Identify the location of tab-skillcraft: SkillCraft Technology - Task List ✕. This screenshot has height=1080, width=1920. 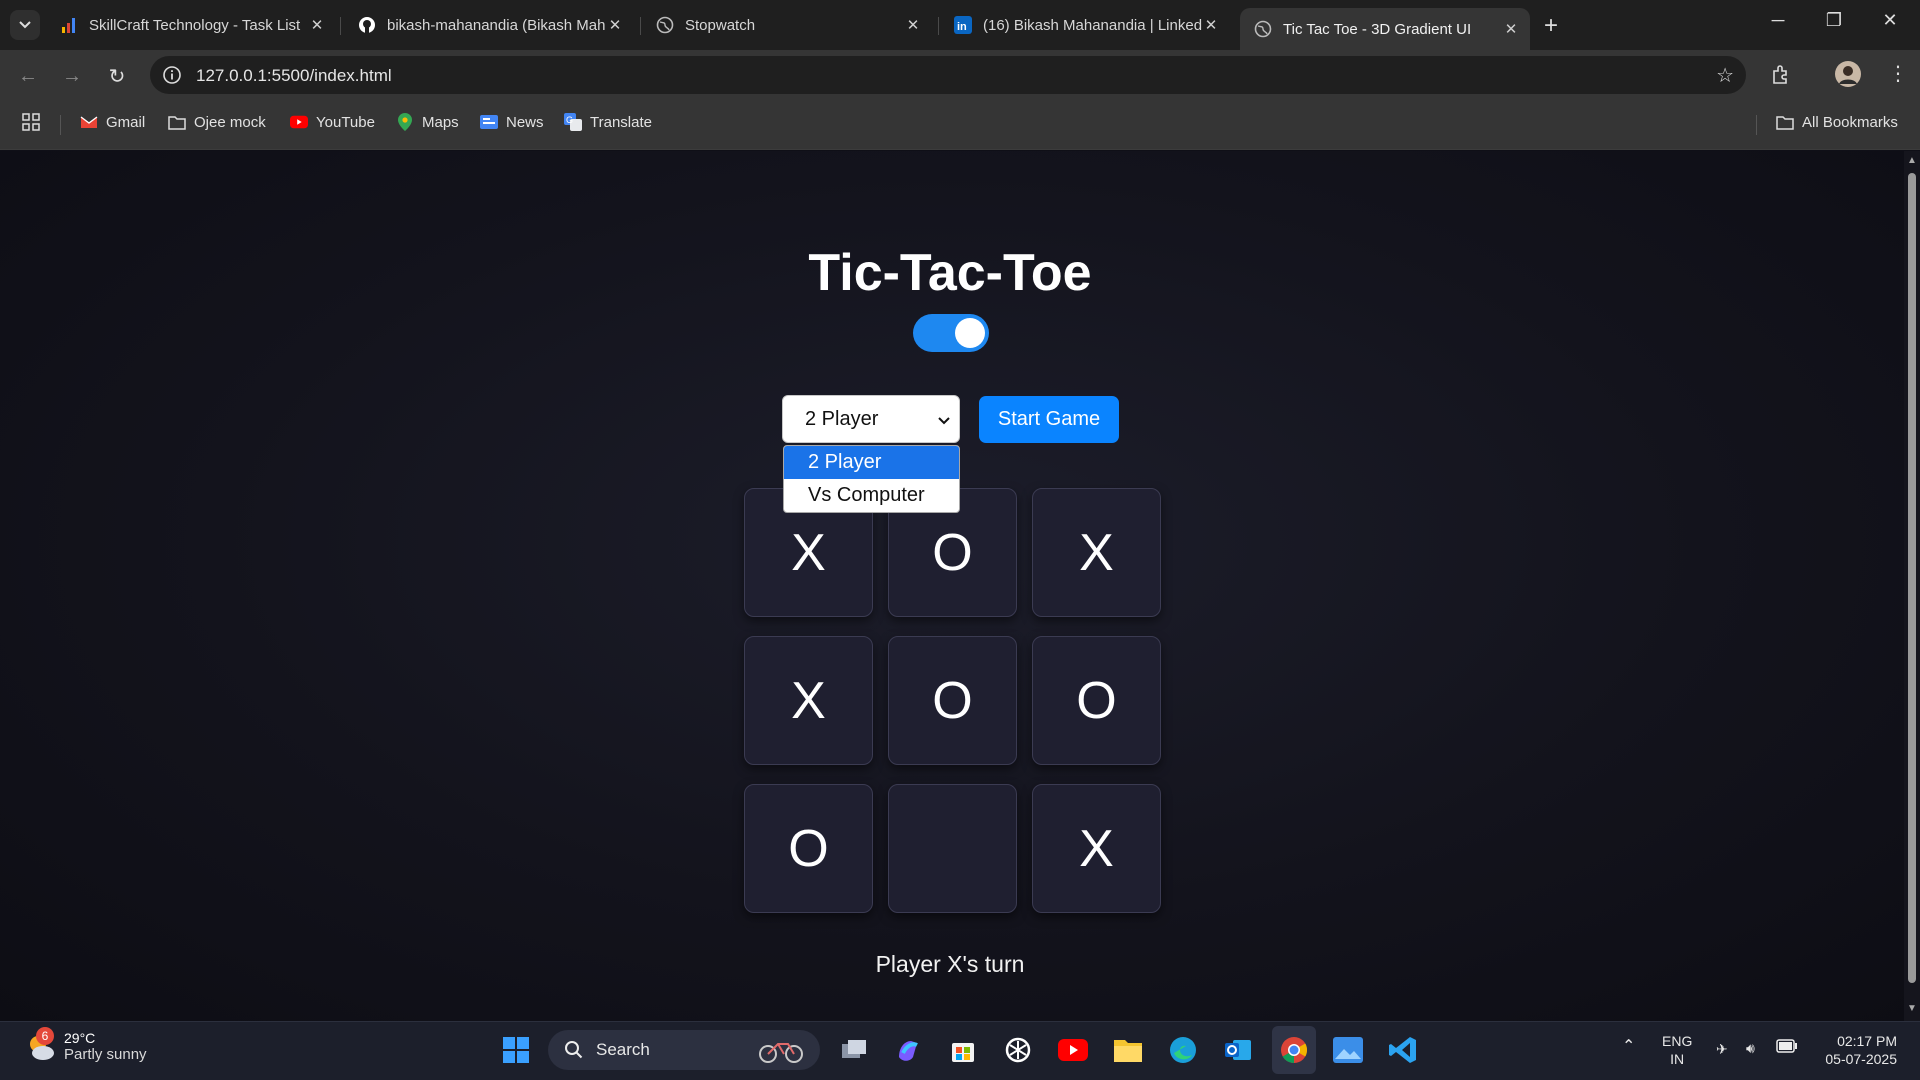
(191, 25).